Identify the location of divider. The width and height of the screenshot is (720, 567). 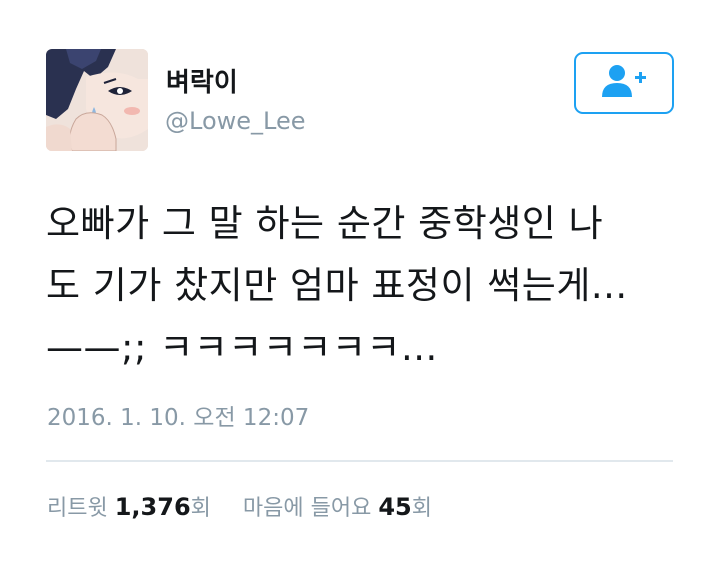
(359, 461).